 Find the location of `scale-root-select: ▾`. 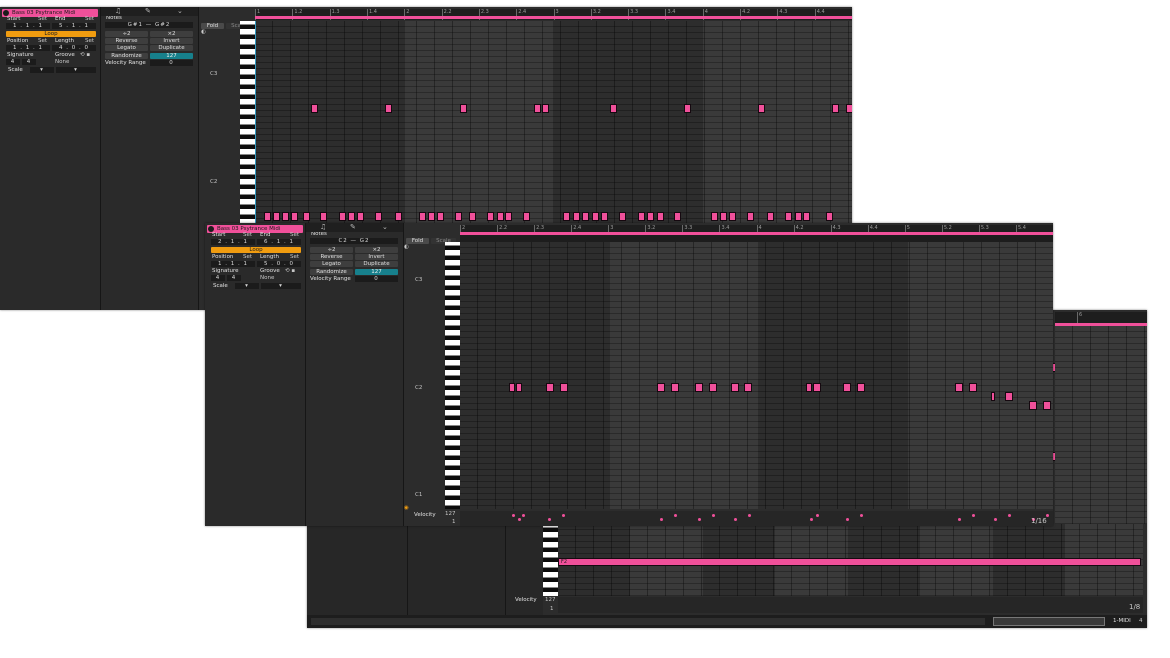

scale-root-select: ▾ is located at coordinates (247, 286).